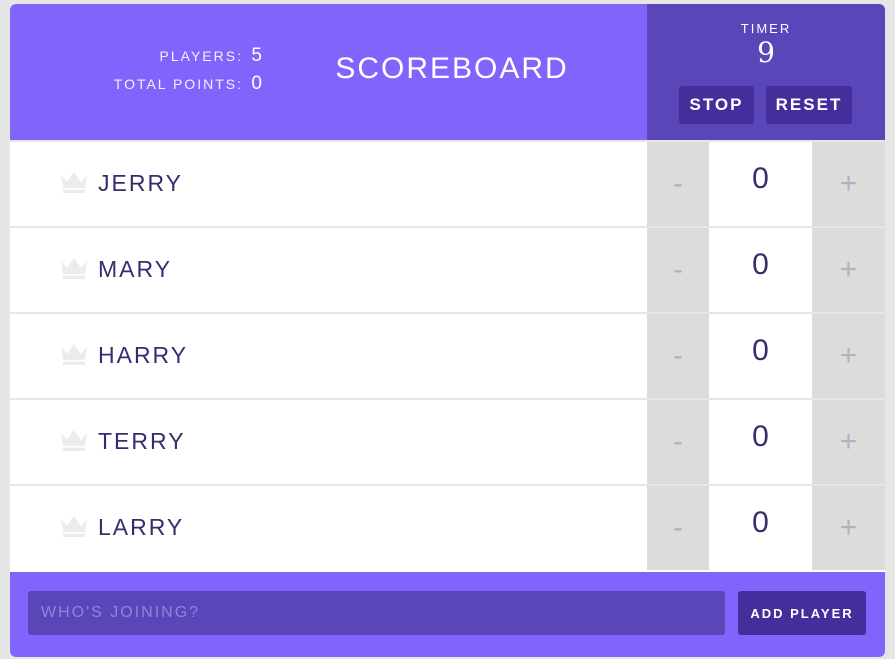 The width and height of the screenshot is (895, 659). I want to click on player-row: Larry - 0 +, so click(447, 527).